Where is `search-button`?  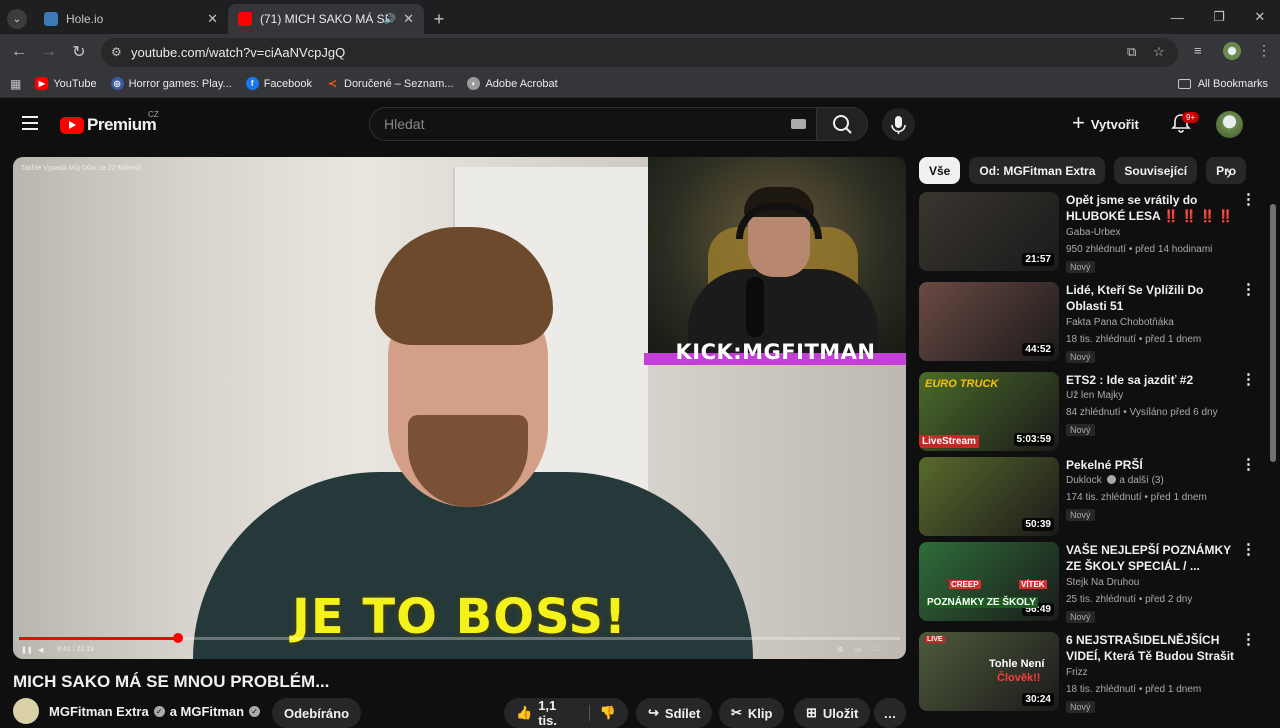
search-button is located at coordinates (842, 124).